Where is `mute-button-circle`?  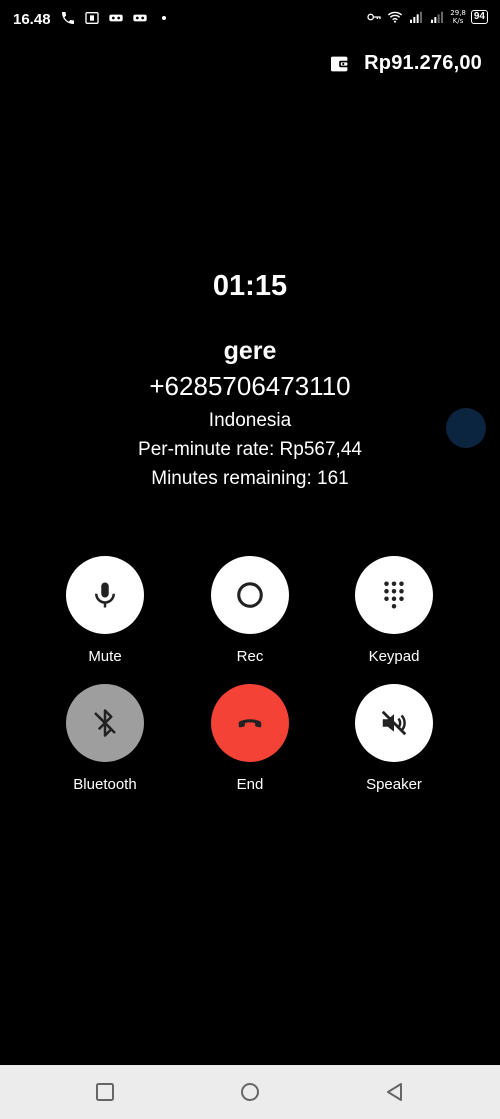 mute-button-circle is located at coordinates (105, 595).